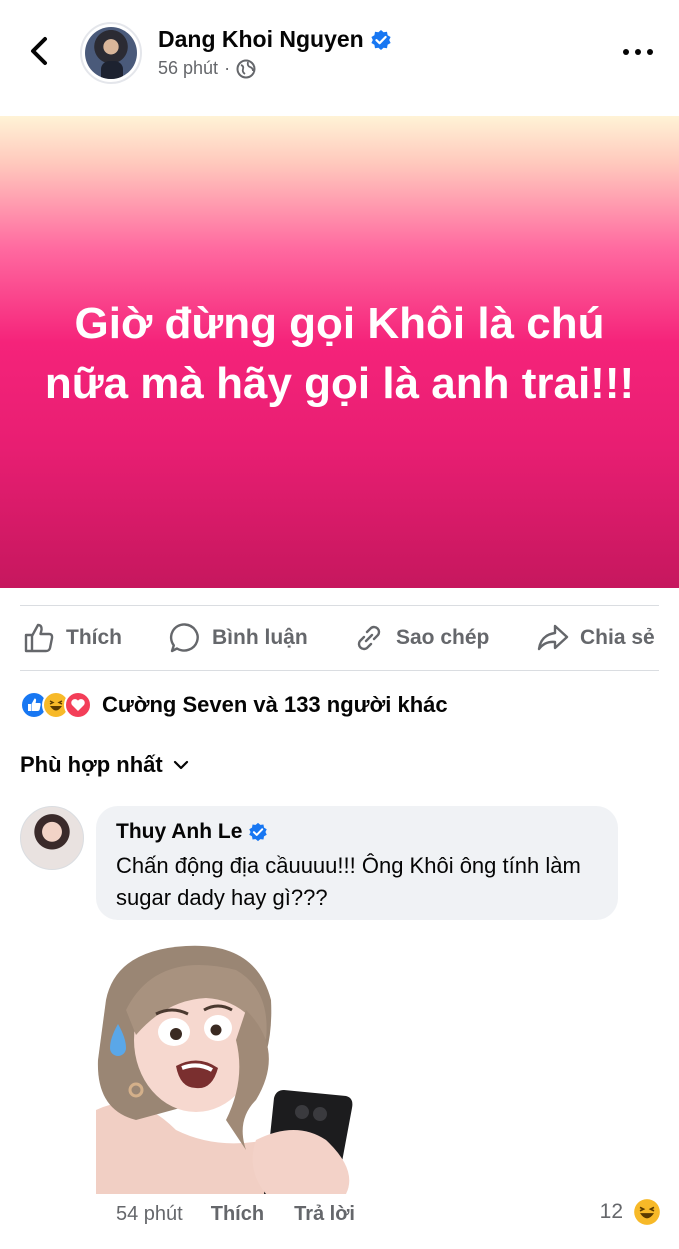 The image size is (679, 1249). I want to click on author-avatar, so click(111, 53).